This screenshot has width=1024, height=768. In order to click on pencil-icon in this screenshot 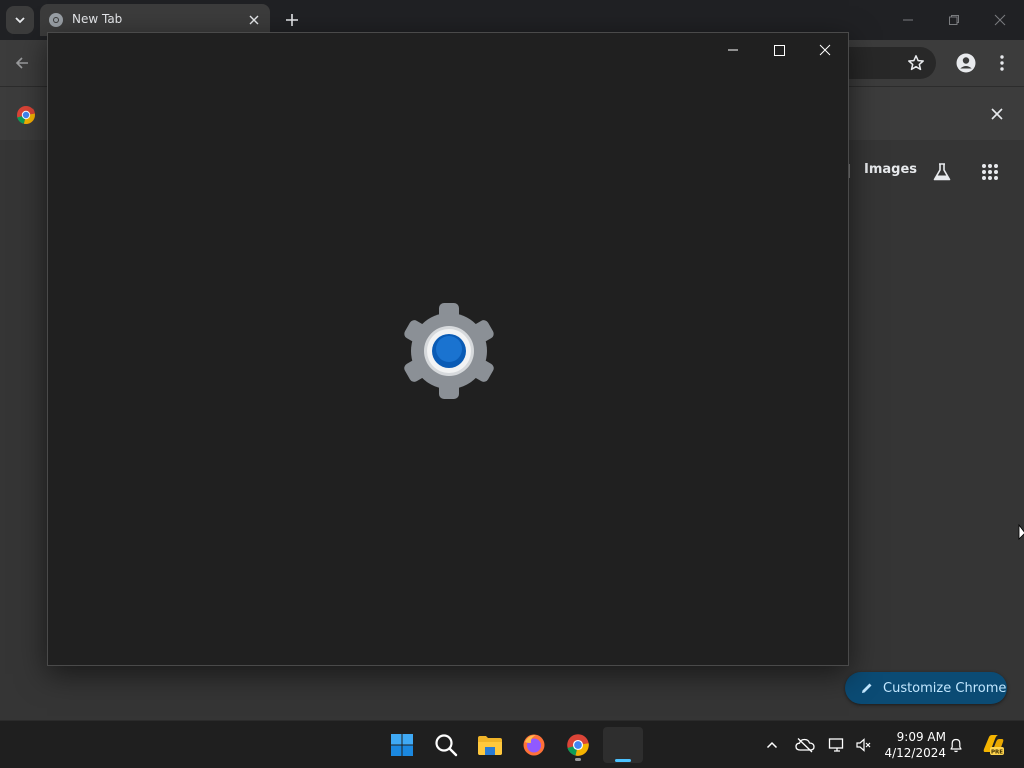, I will do `click(867, 688)`.